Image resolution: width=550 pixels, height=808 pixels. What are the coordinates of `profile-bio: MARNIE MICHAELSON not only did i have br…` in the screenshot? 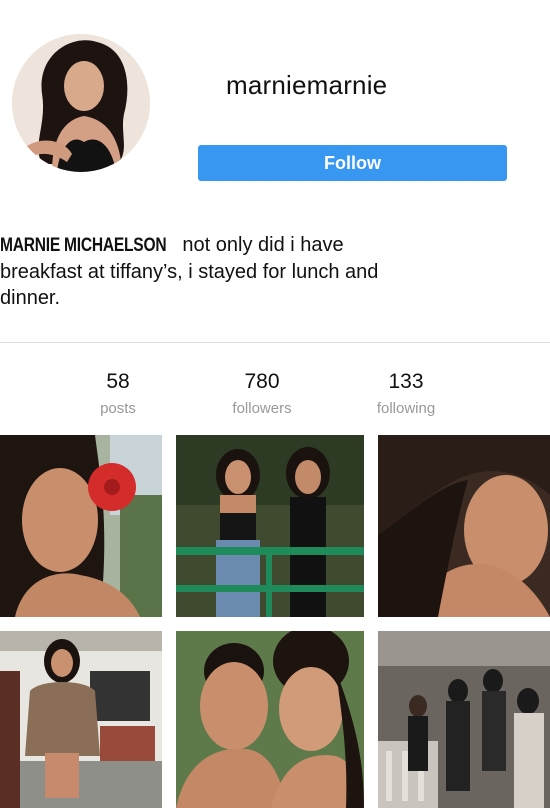 It's located at (210, 271).